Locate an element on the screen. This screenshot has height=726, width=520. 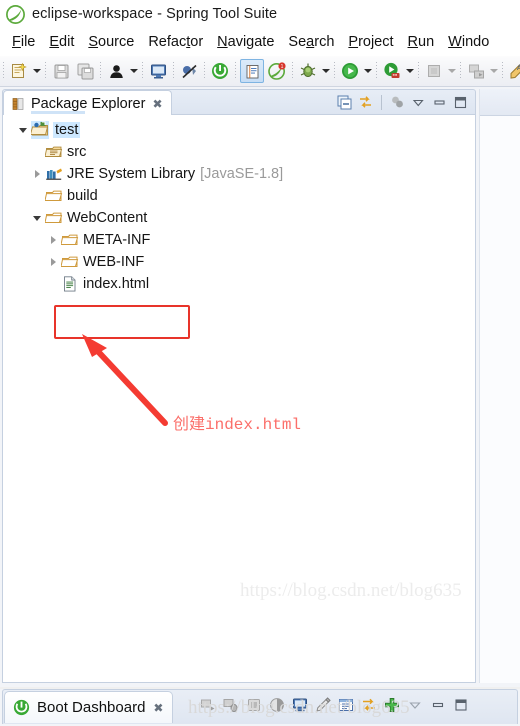
spring-boot-icon: 1 is located at coordinates (277, 71).